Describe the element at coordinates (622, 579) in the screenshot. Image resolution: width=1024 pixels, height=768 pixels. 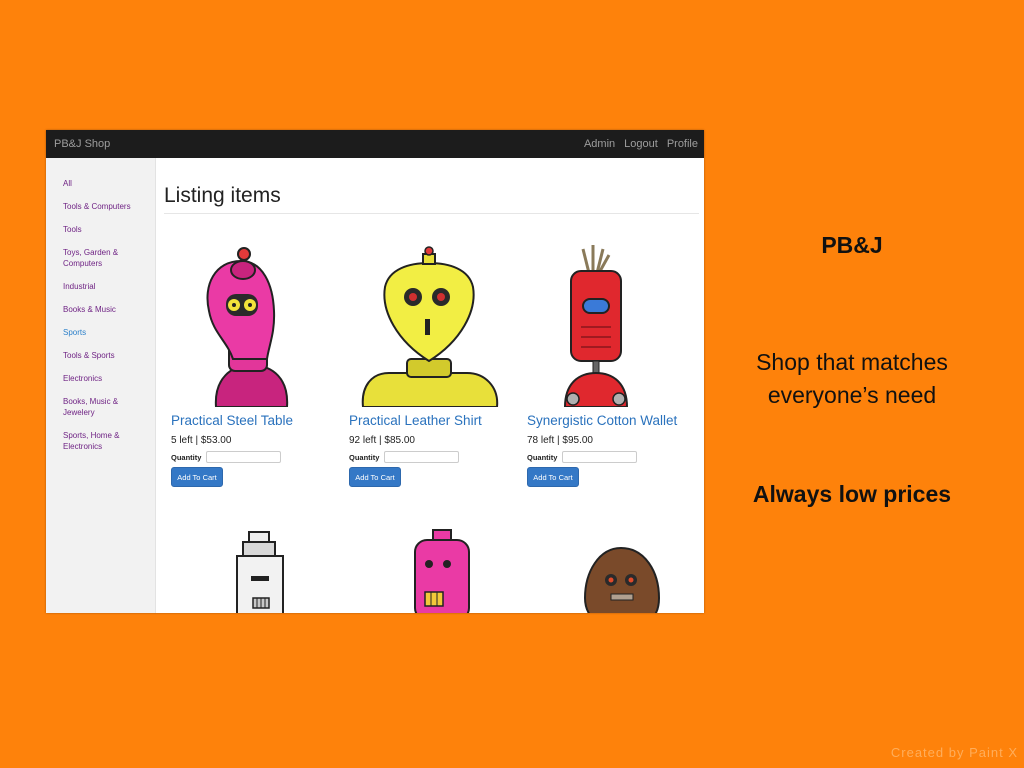
I see `brown-robot-icon` at that location.